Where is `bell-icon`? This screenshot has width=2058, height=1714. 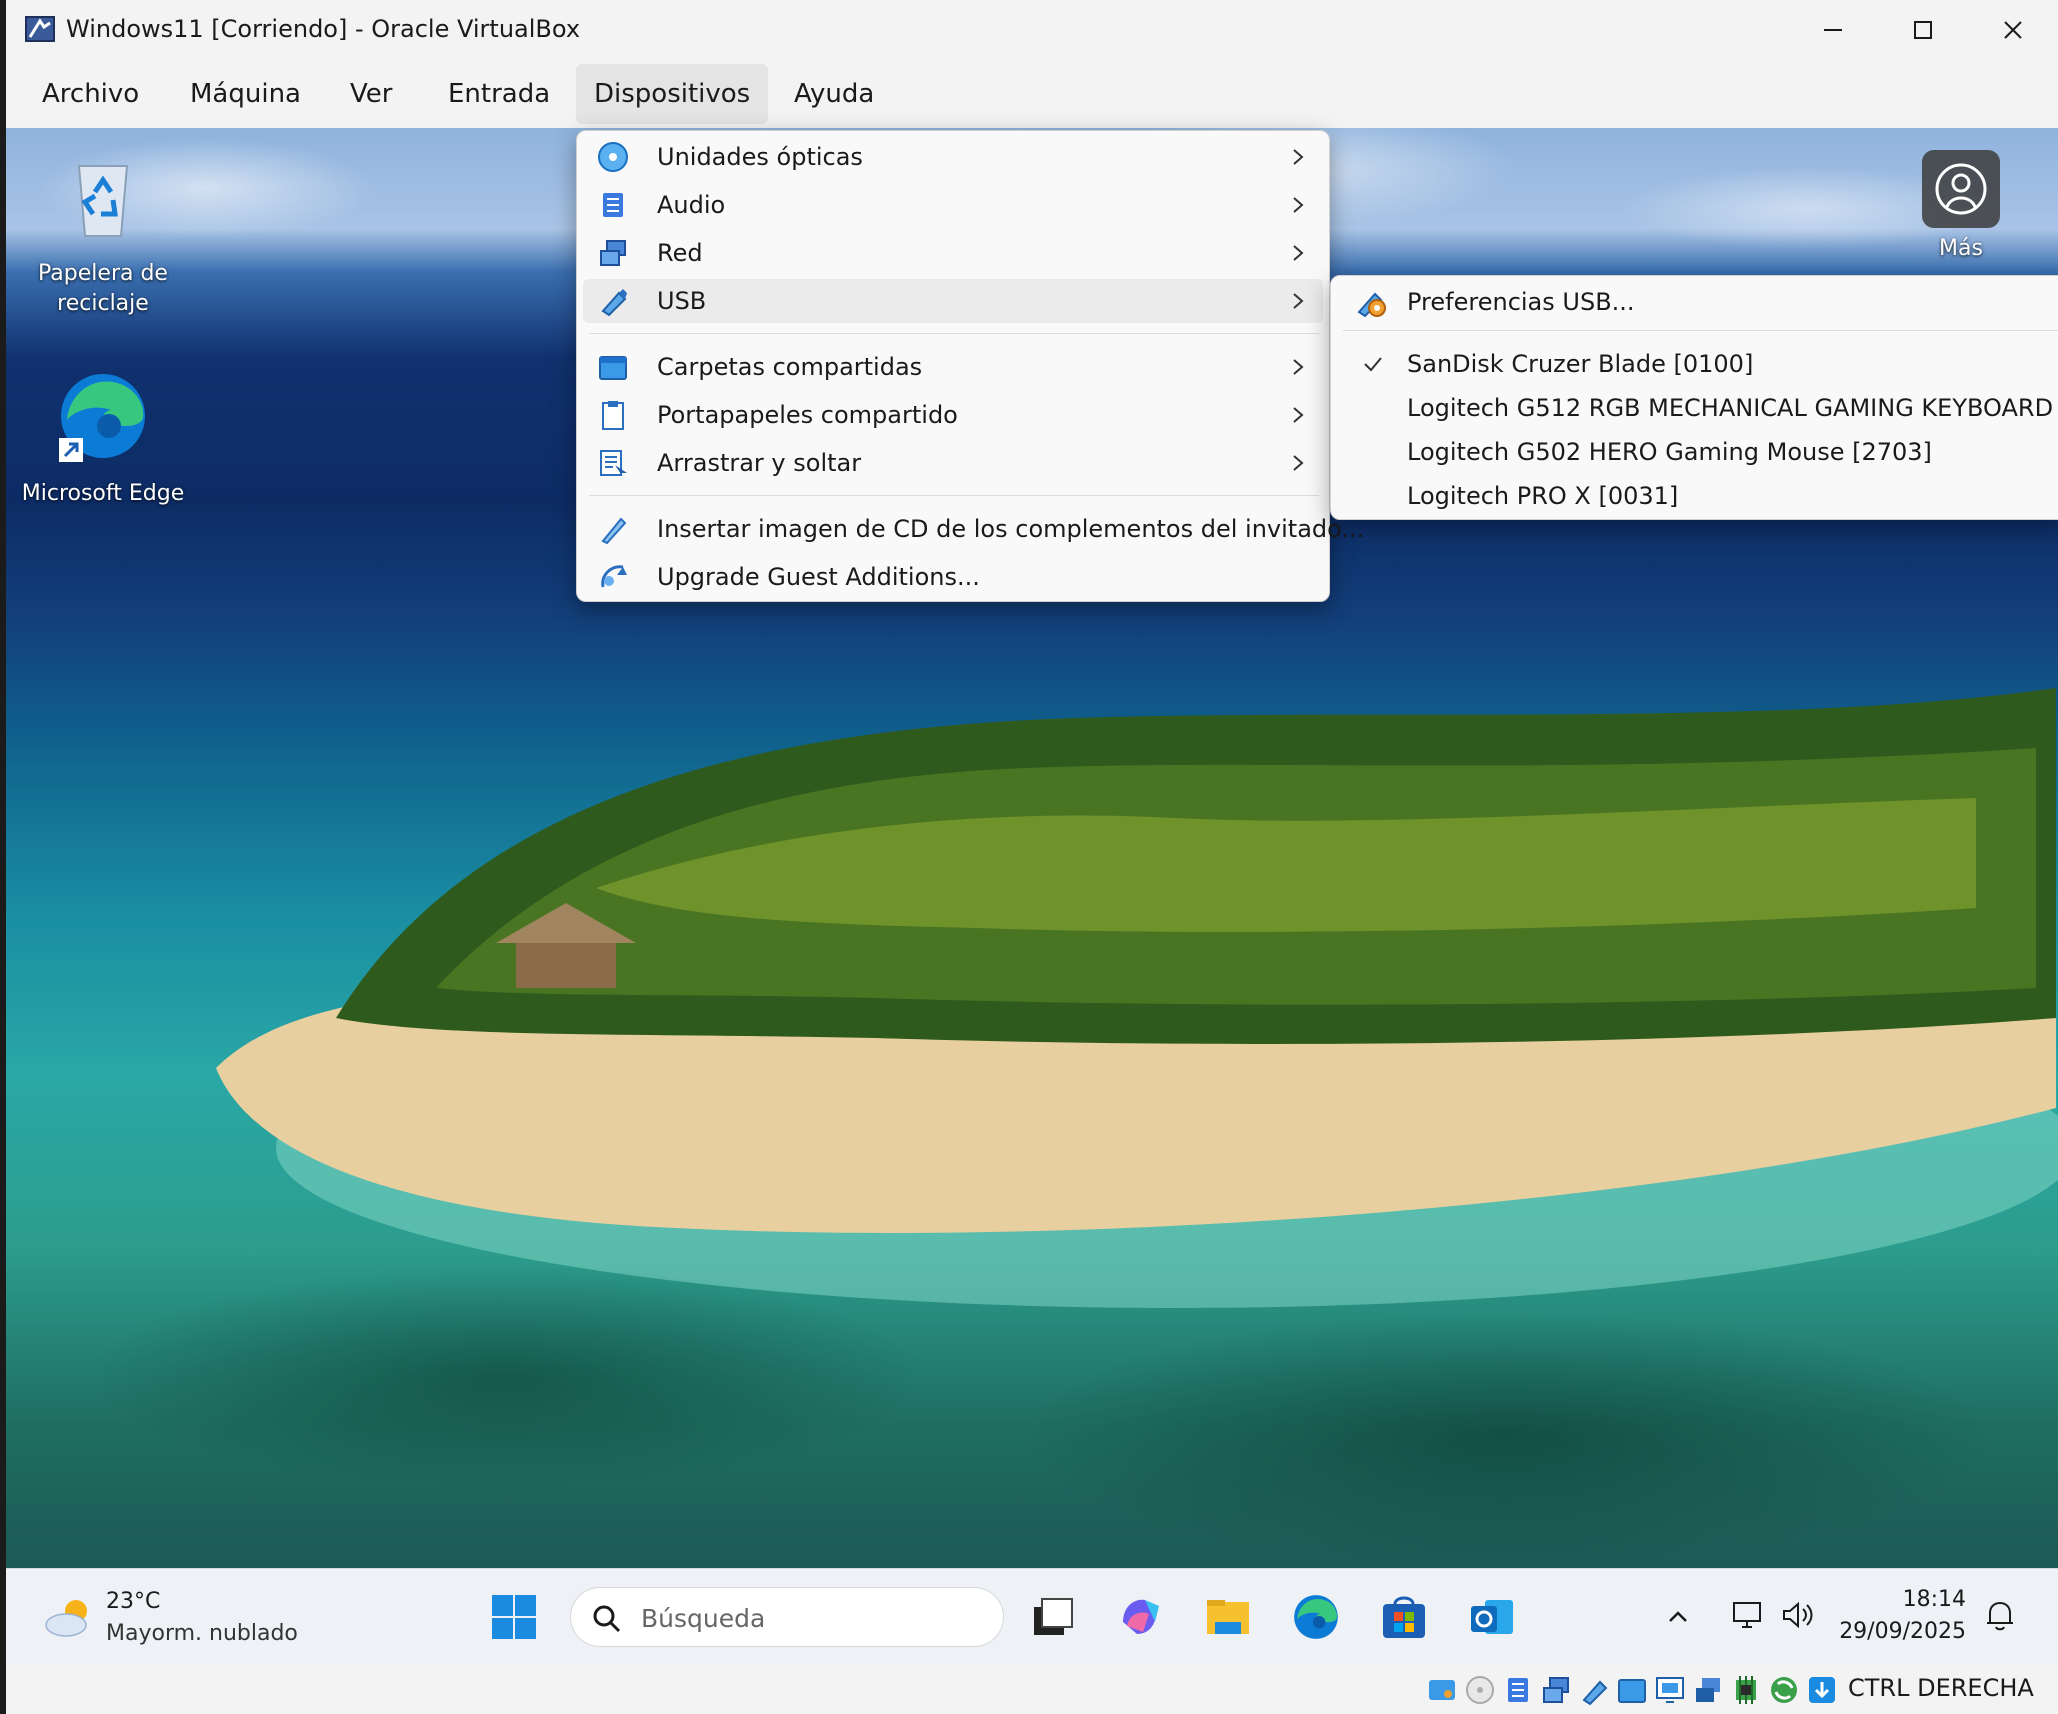 bell-icon is located at coordinates (2000, 1615).